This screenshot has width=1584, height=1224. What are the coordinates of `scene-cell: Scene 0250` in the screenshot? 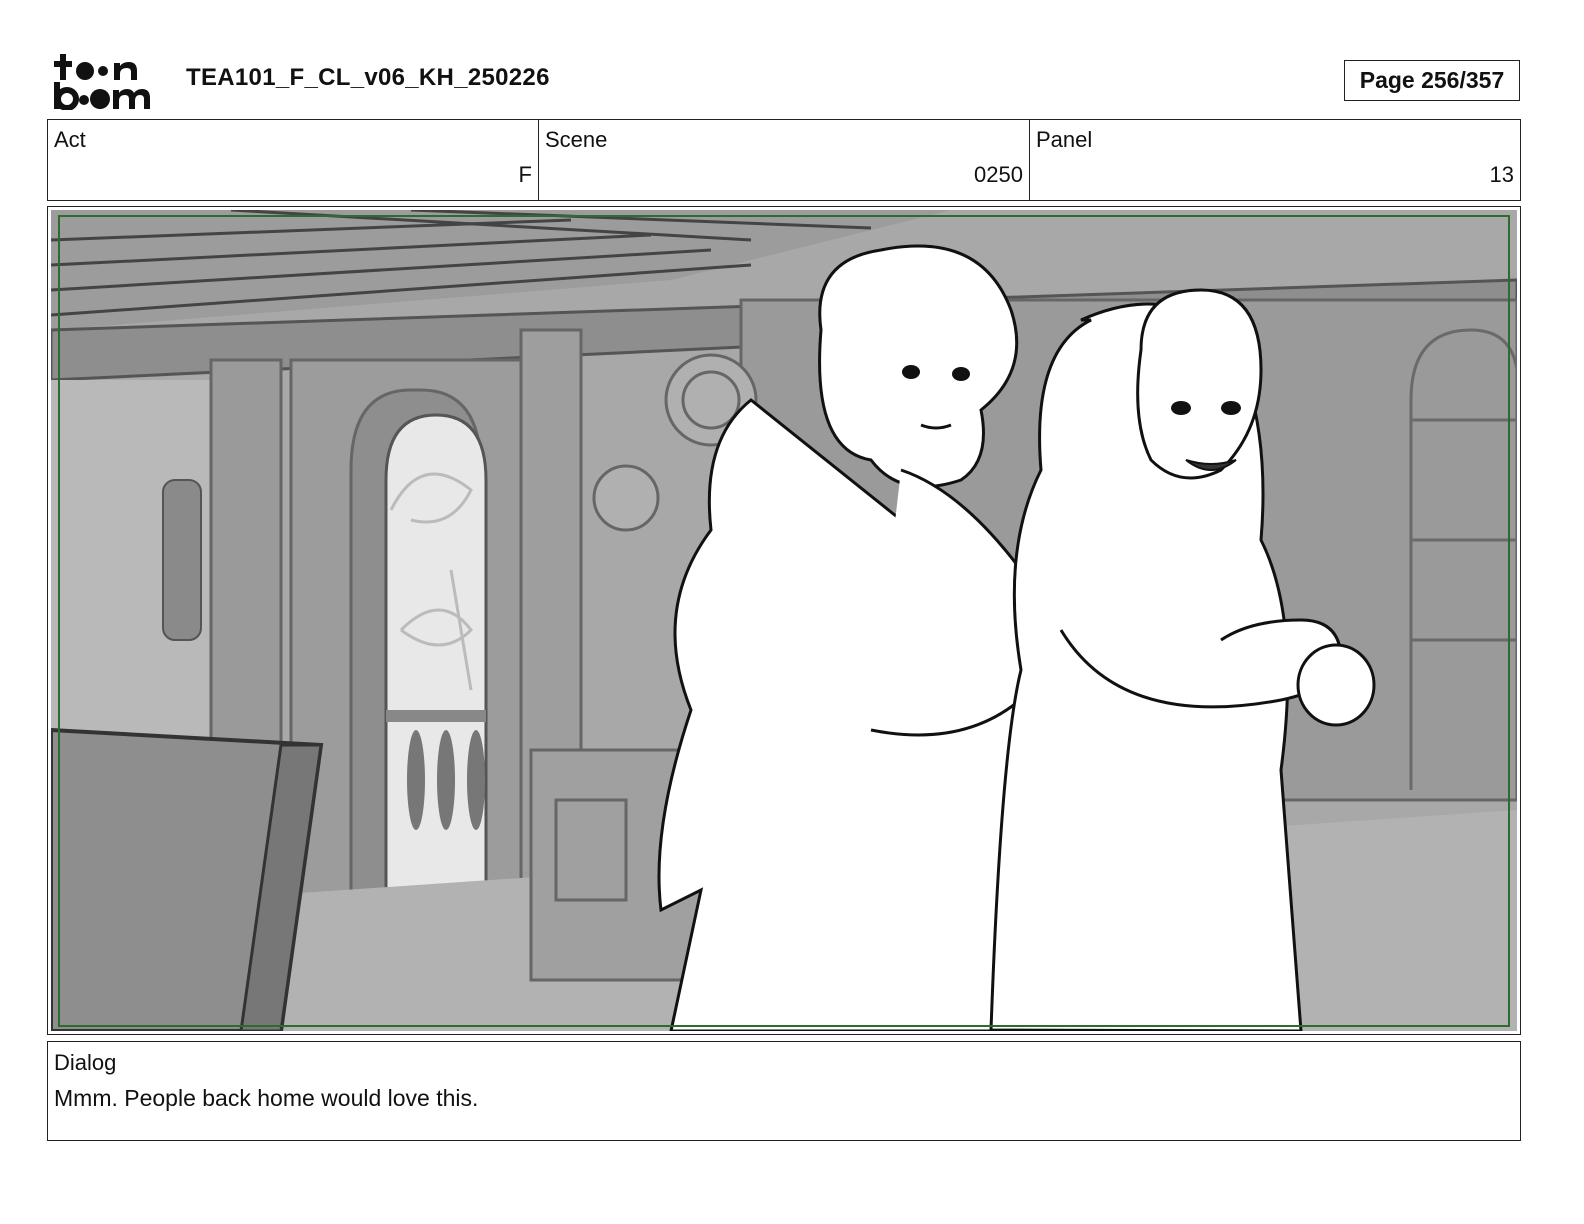 It's located at (784, 160).